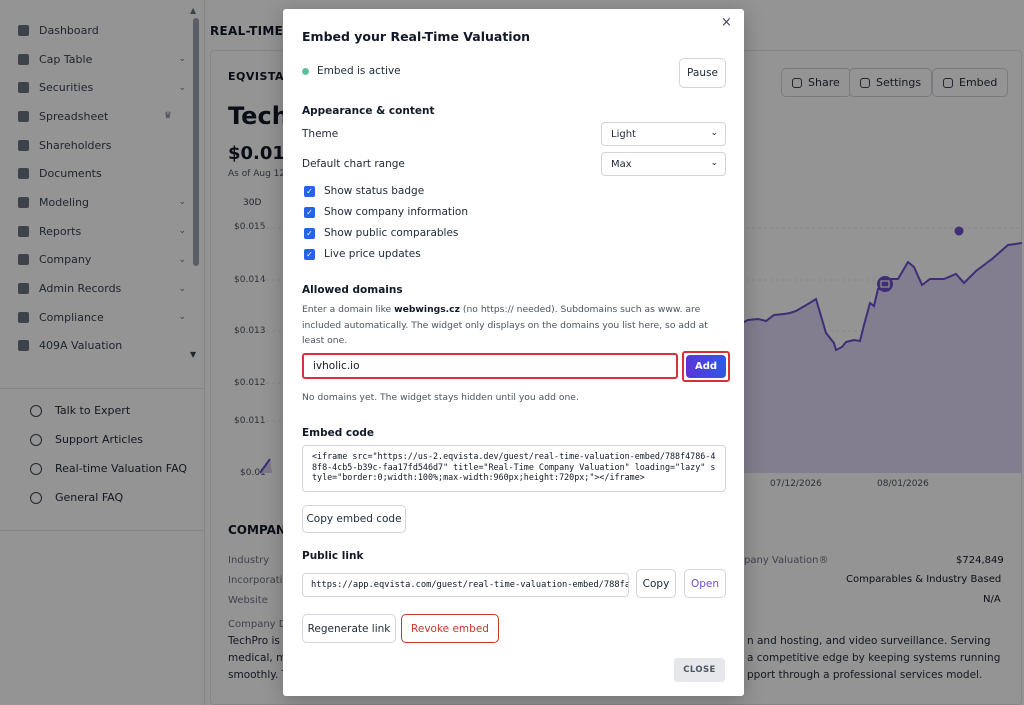 The image size is (1024, 705). Describe the element at coordinates (305, 71) in the screenshot. I see `status-dot` at that location.